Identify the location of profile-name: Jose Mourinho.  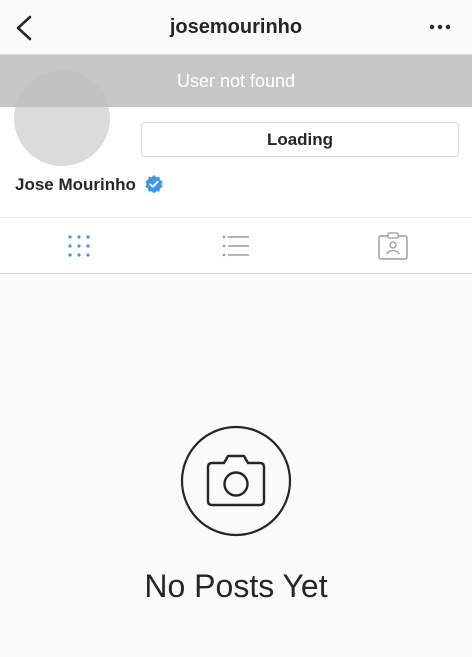
(75, 184).